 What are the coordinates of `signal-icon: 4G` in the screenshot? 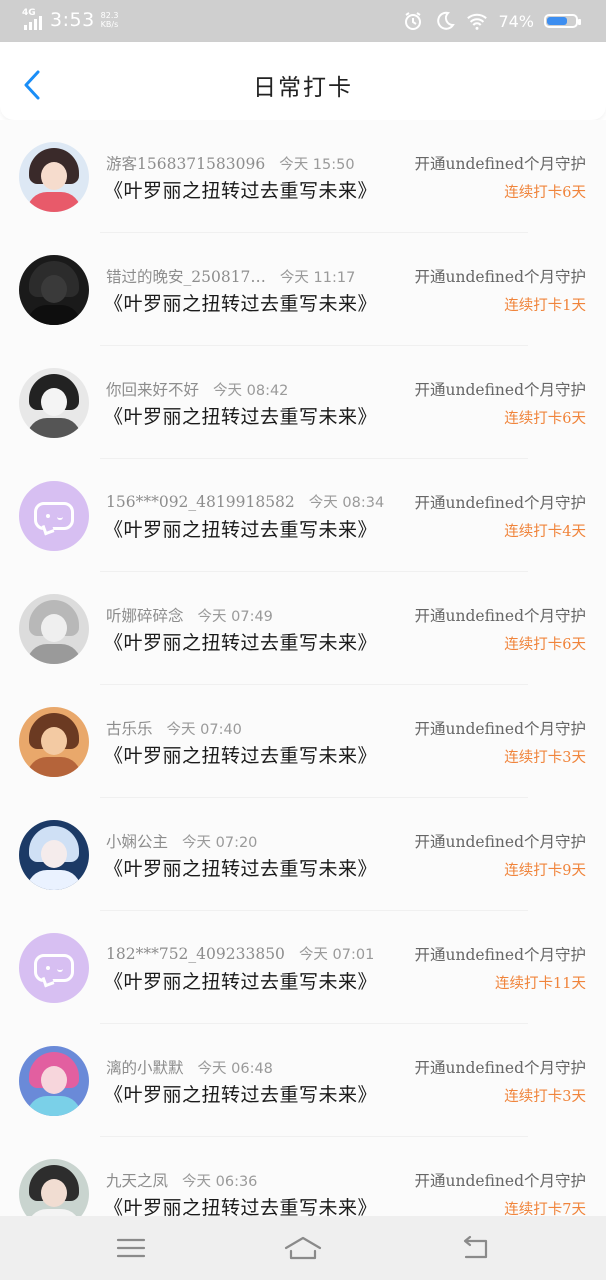 It's located at (34, 19).